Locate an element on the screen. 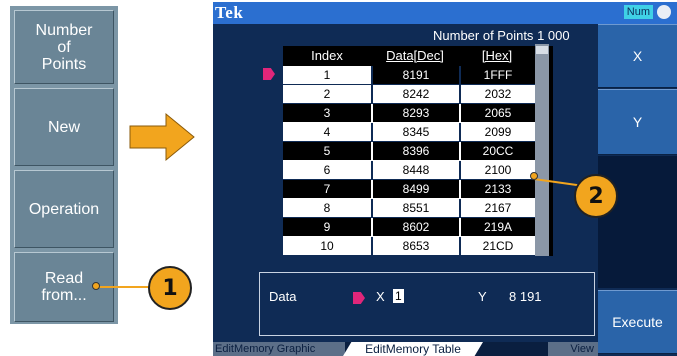  table-row: 5 8396 20CC is located at coordinates (409, 151).